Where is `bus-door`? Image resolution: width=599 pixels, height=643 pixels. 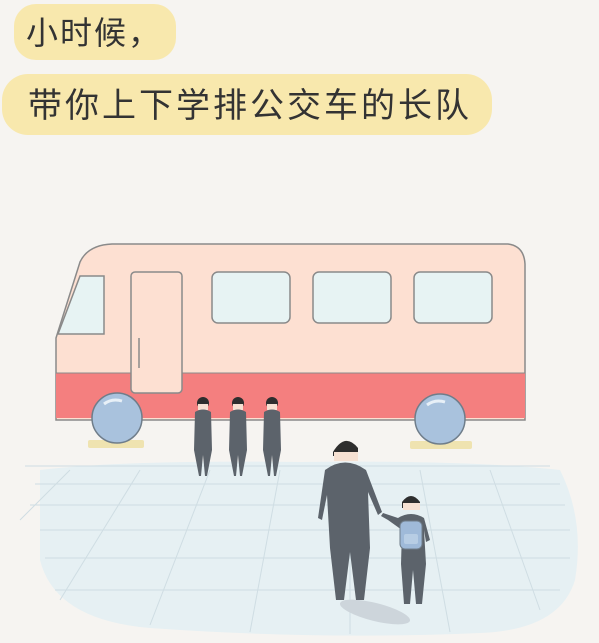
bus-door is located at coordinates (156, 332).